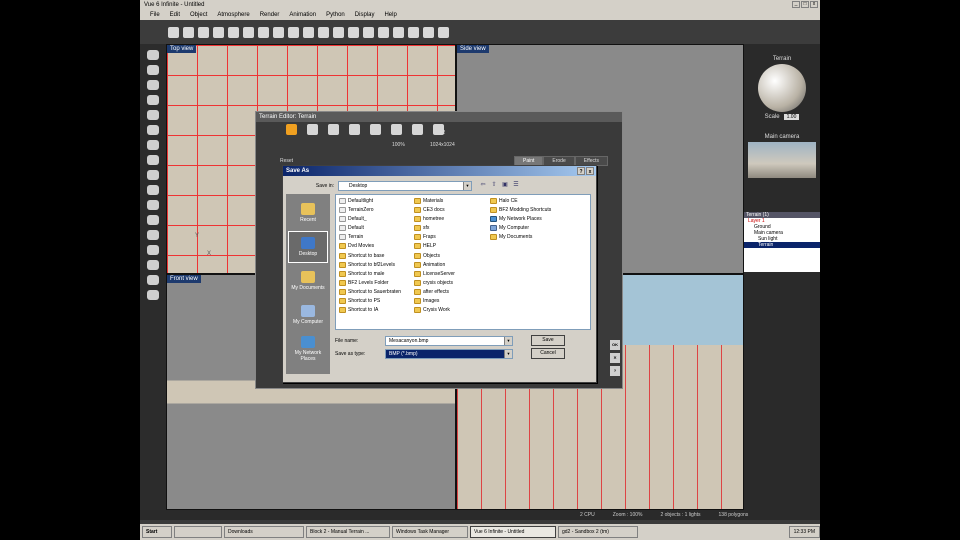 Image resolution: width=960 pixels, height=540 pixels. Describe the element at coordinates (791, 117) in the screenshot. I see `scale-field: 1.00` at that location.